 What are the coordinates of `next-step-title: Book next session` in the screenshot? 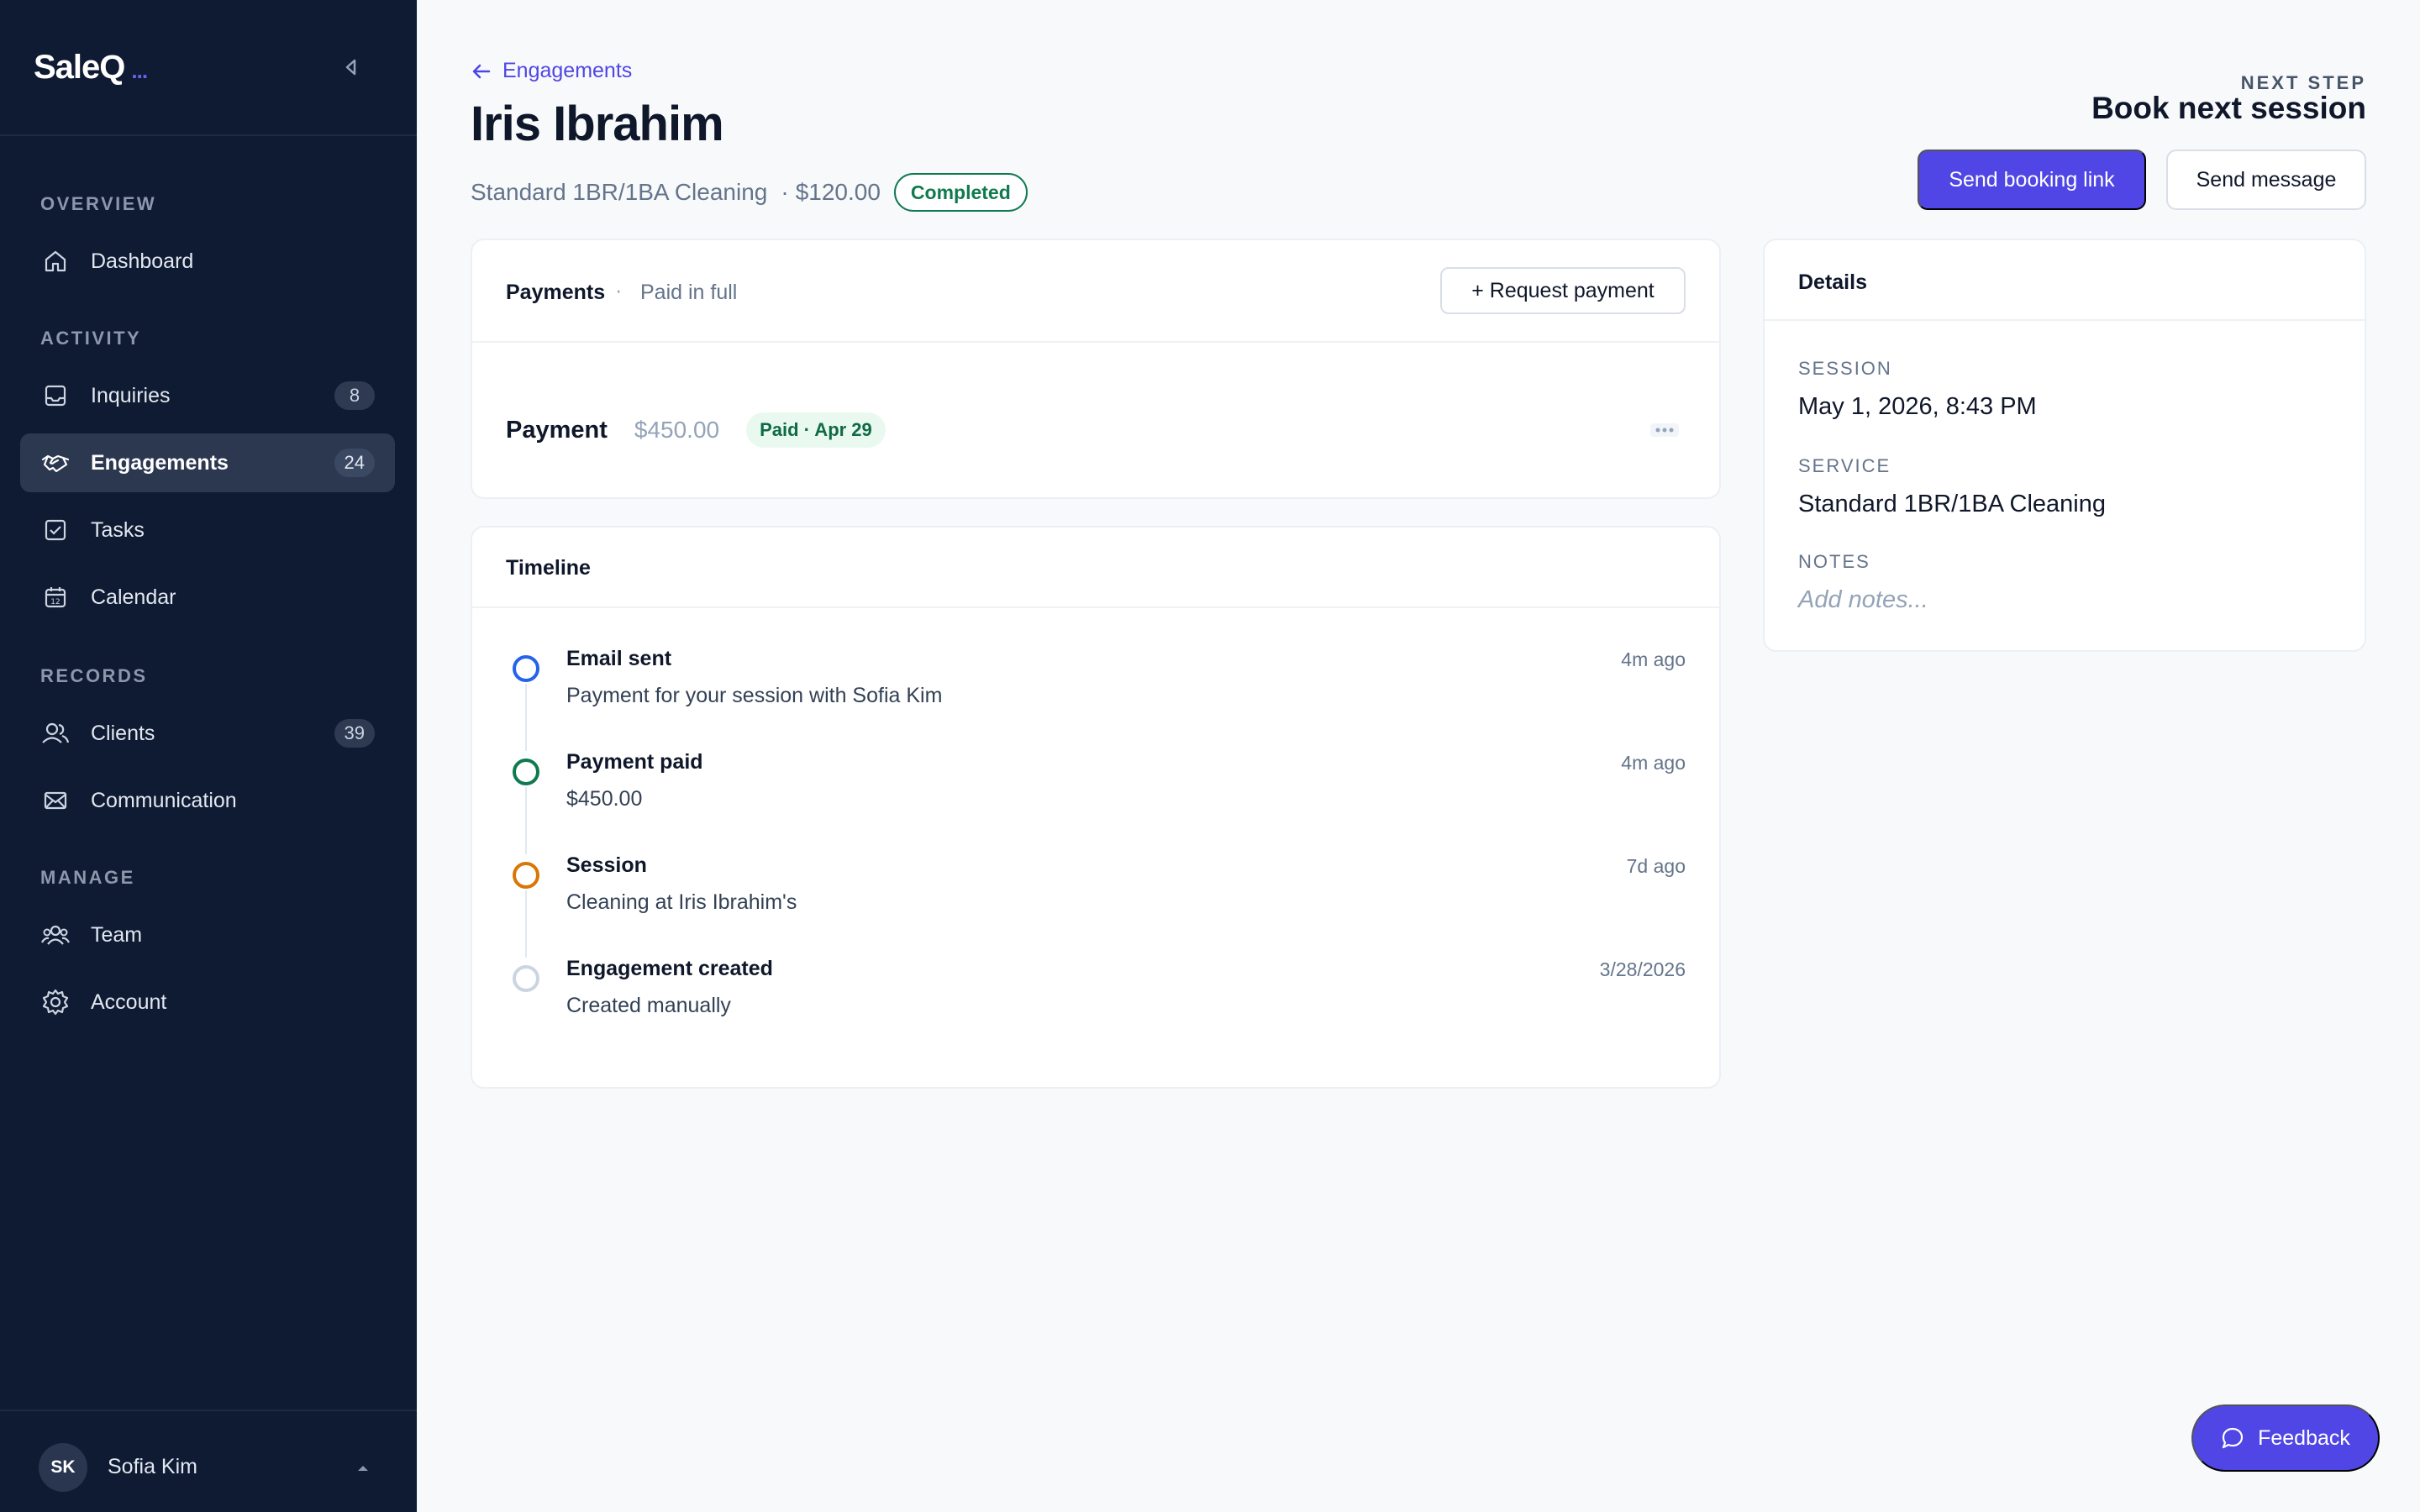 It's located at (2228, 108).